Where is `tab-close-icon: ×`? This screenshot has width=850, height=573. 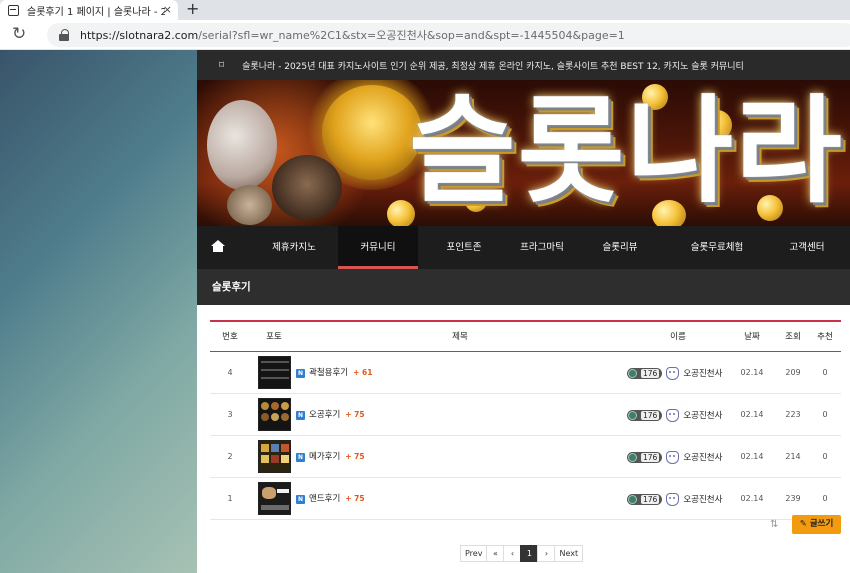
tab-close-icon: × is located at coordinates (167, 9).